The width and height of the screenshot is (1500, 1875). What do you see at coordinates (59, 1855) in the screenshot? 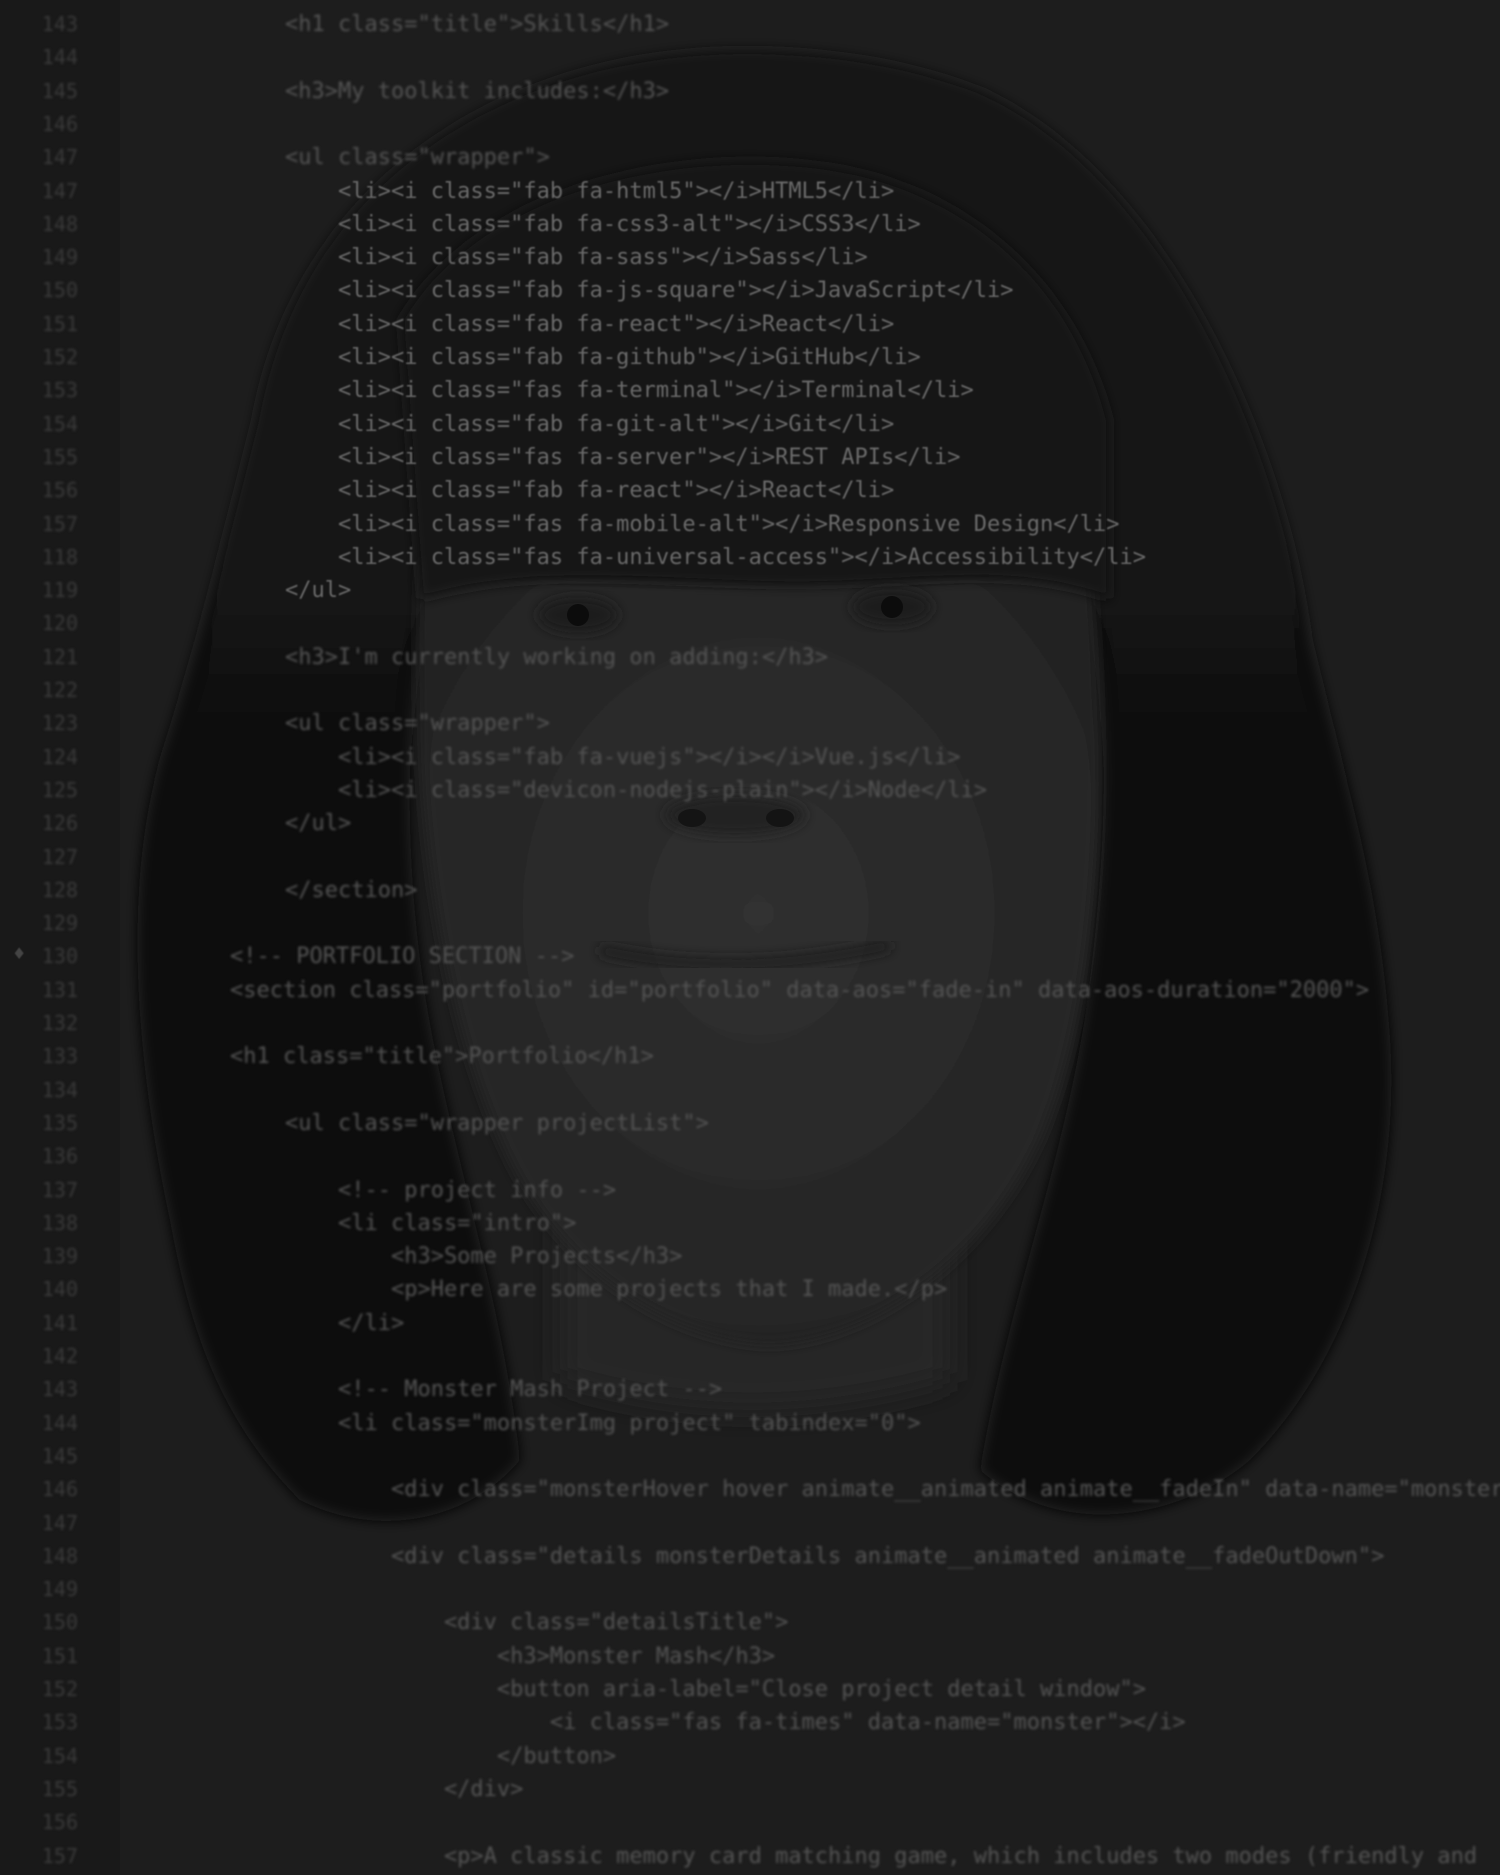
I see `line-number: 157` at bounding box center [59, 1855].